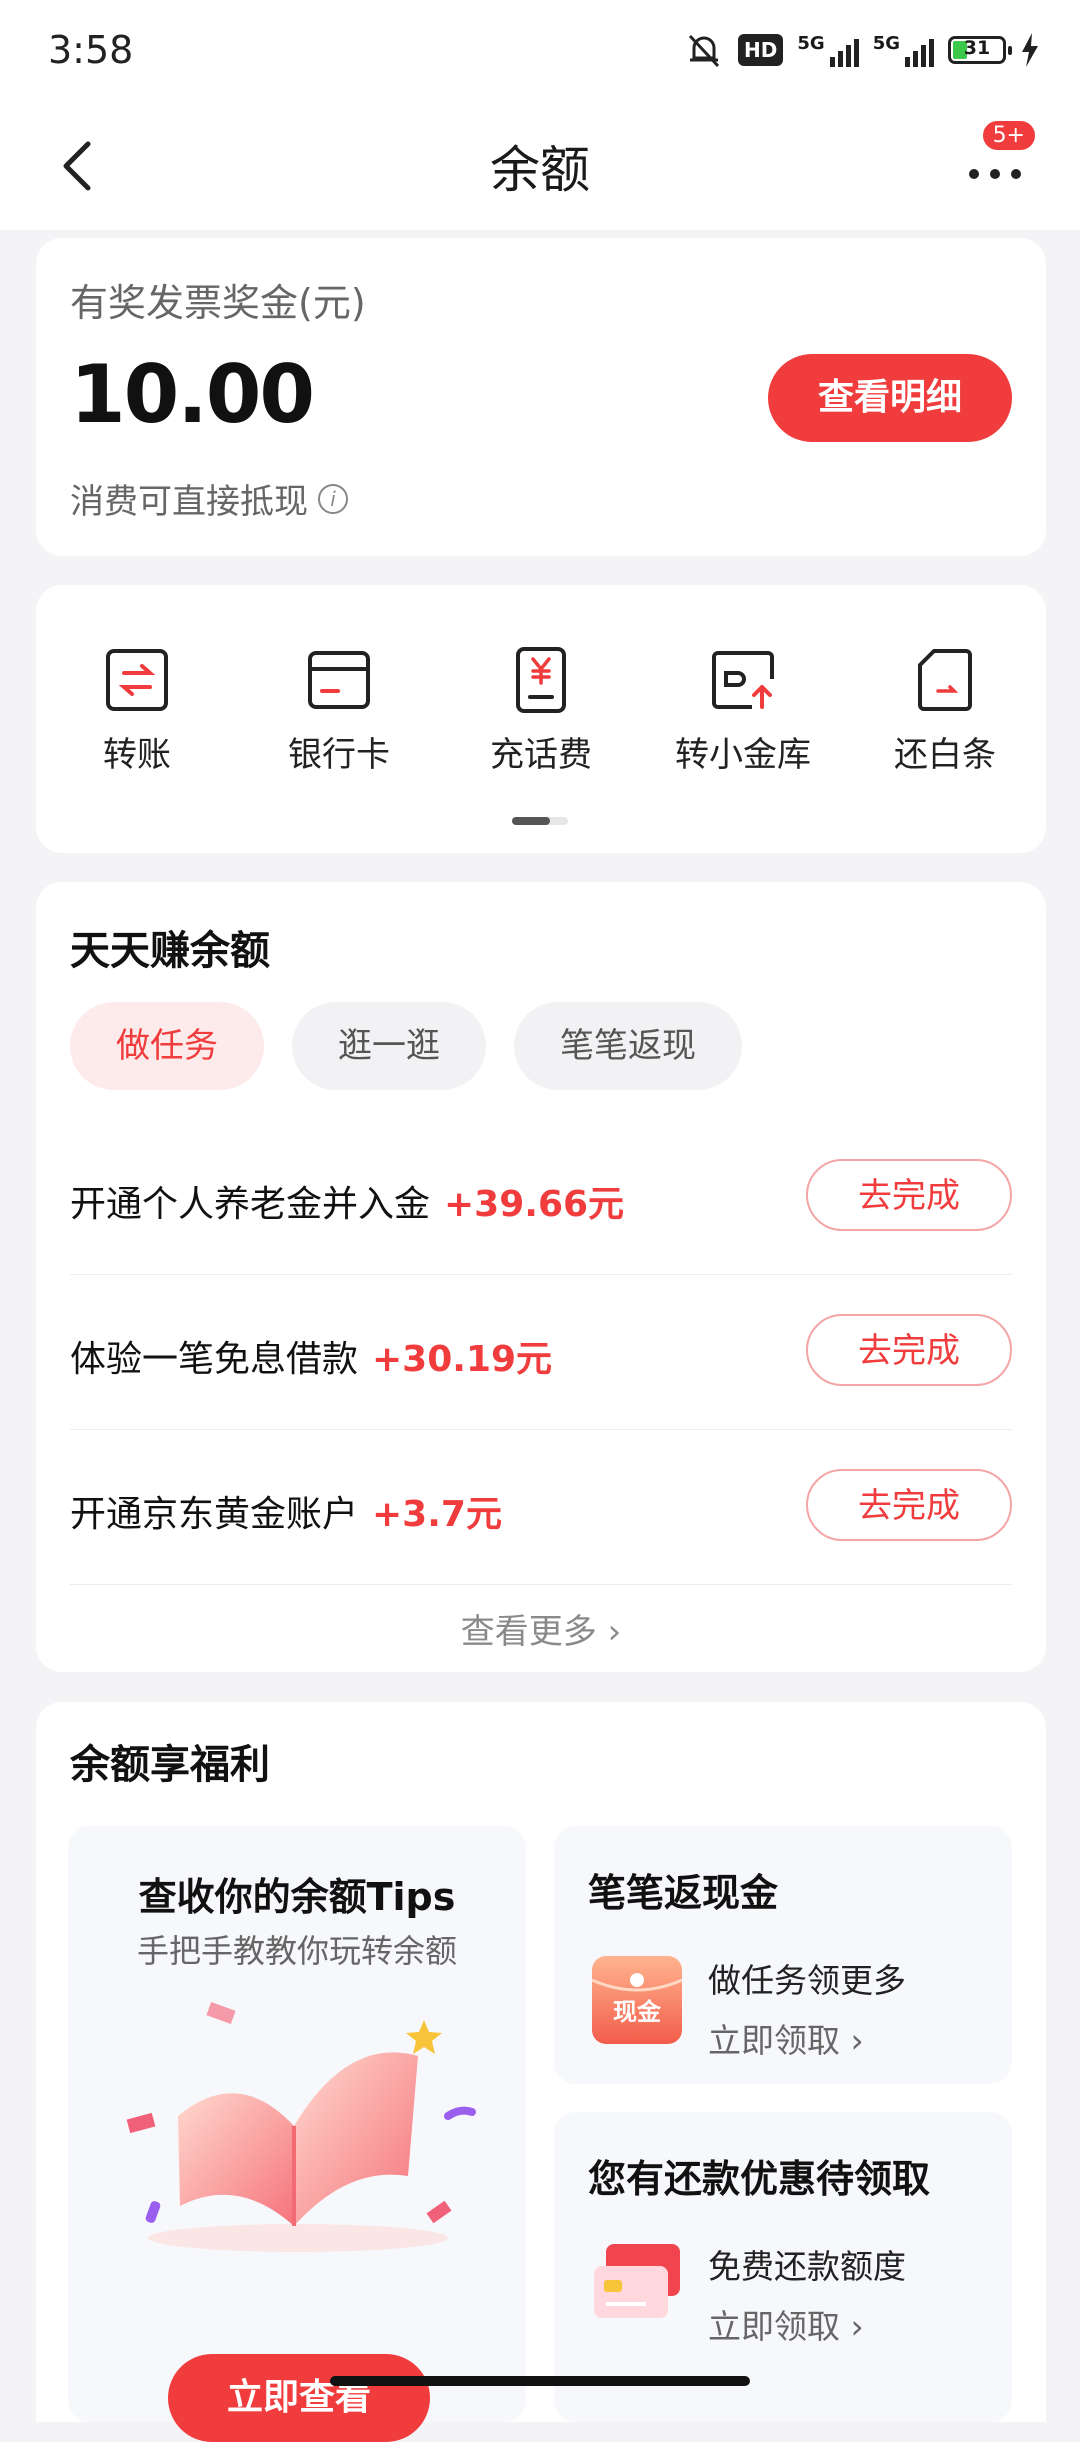 The width and height of the screenshot is (1080, 2442). I want to click on mute-bell-icon, so click(704, 51).